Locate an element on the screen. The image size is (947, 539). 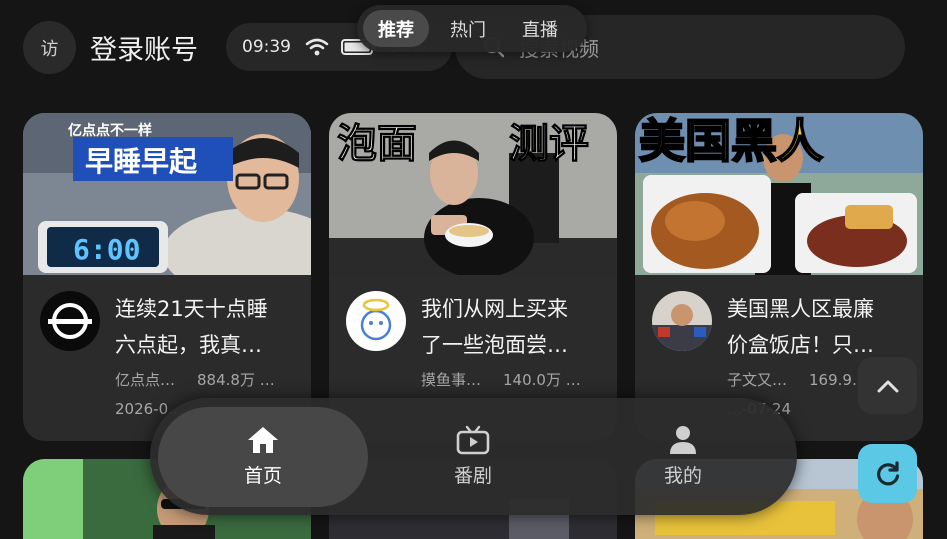
refresh-button is located at coordinates (887, 473).